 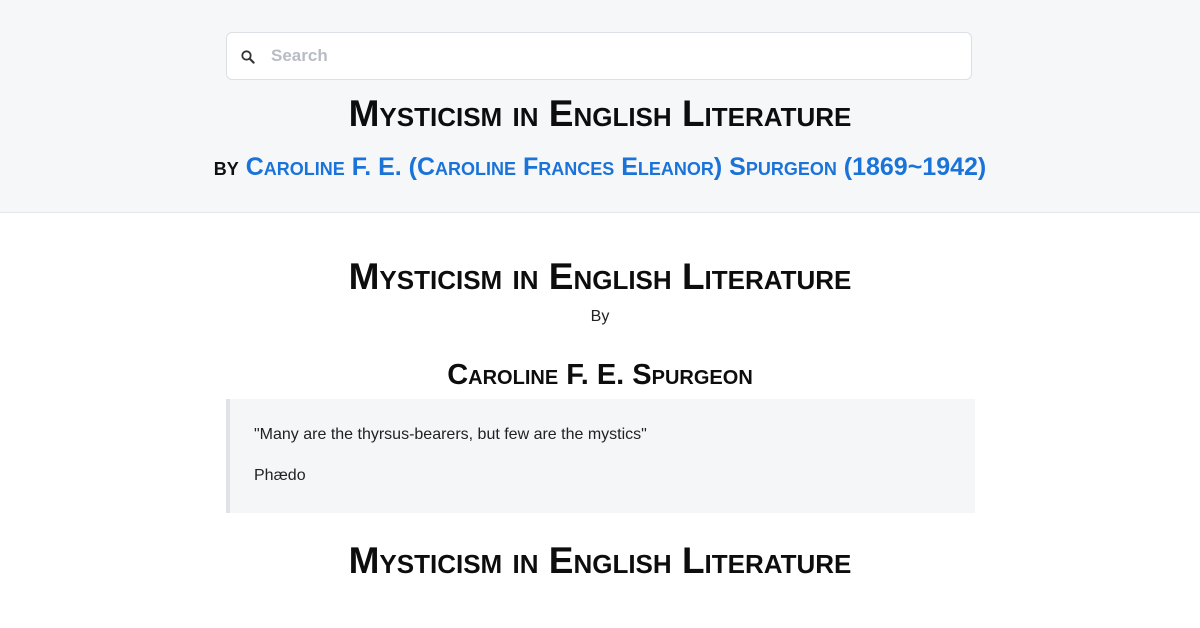 What do you see at coordinates (226, 167) in the screenshot?
I see `byline-prefix: by` at bounding box center [226, 167].